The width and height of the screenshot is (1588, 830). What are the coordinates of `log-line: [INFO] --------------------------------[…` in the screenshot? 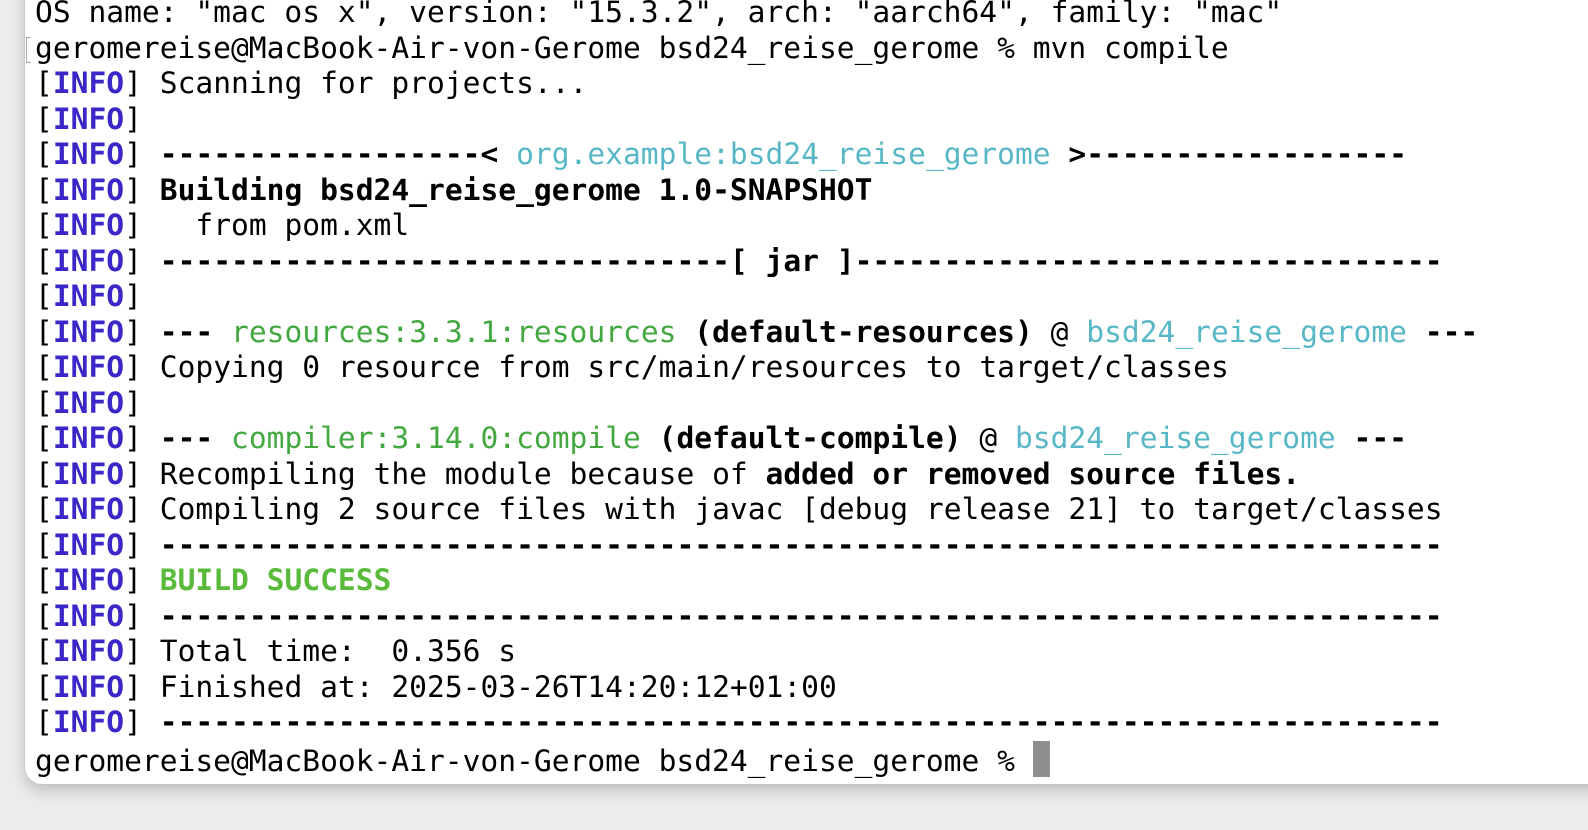 It's located at (739, 260).